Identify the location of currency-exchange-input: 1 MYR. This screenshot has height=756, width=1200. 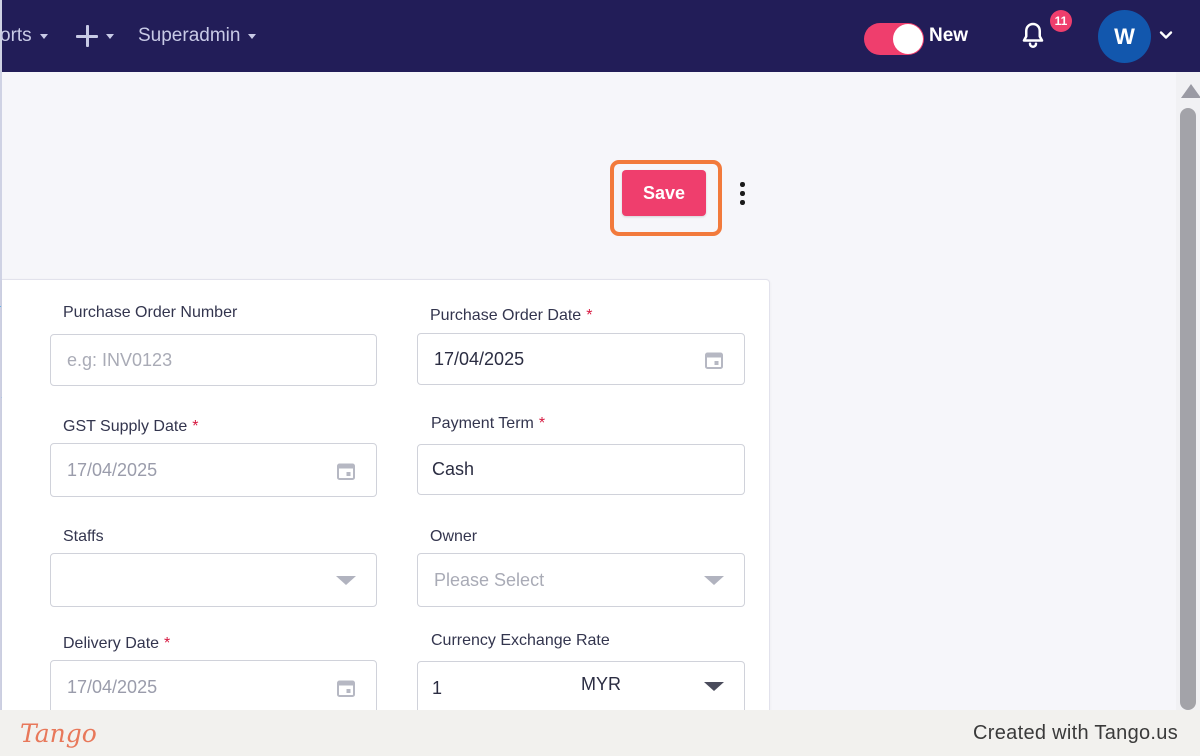
(581, 688).